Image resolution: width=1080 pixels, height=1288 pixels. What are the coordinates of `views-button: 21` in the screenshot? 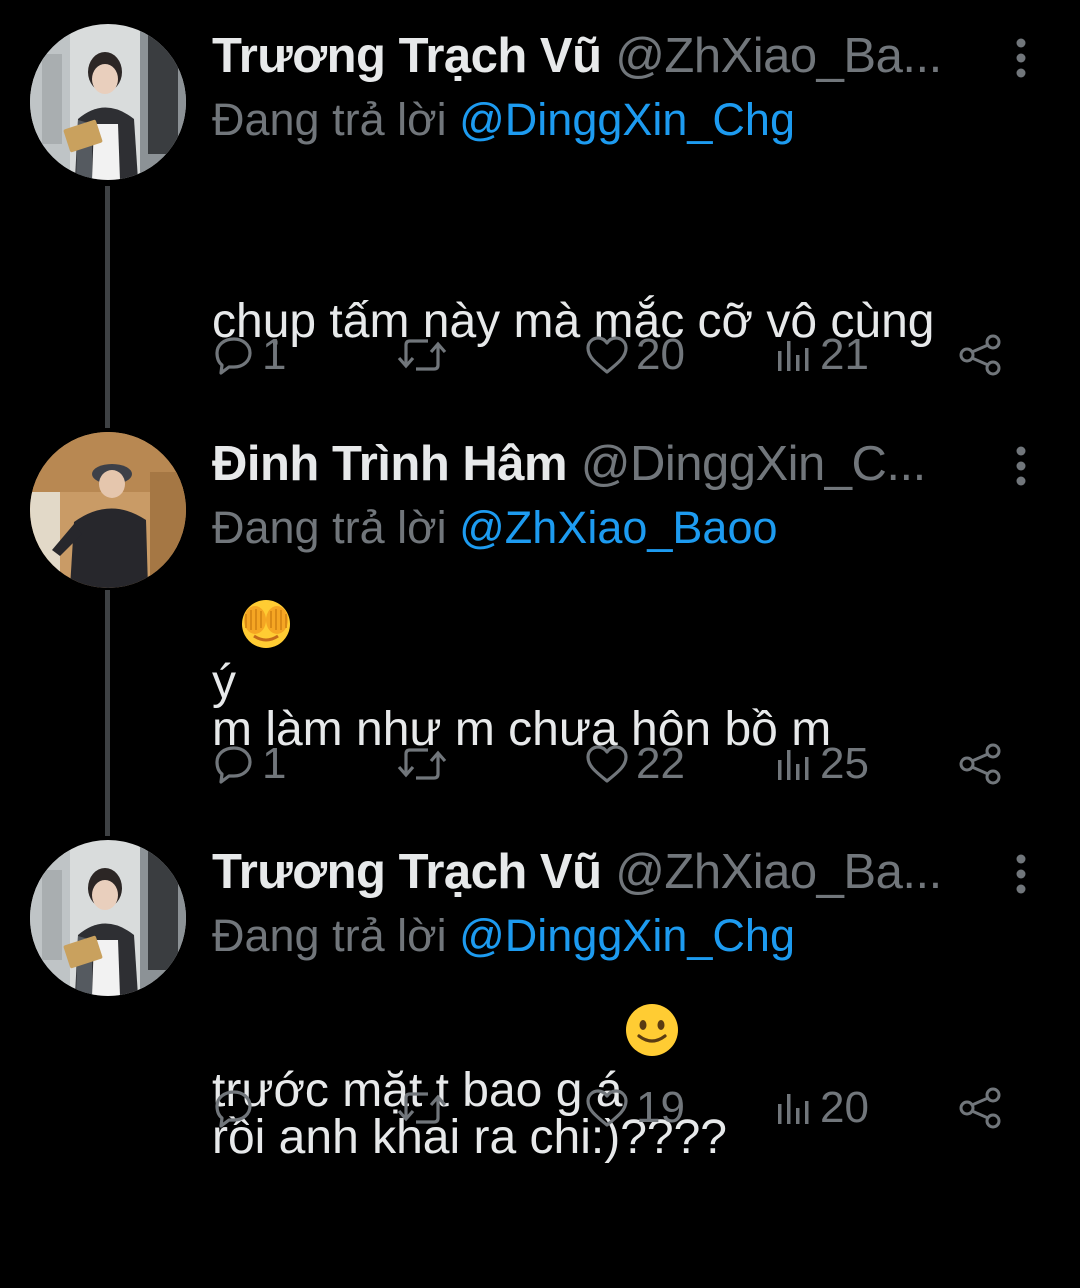 It's located at (821, 355).